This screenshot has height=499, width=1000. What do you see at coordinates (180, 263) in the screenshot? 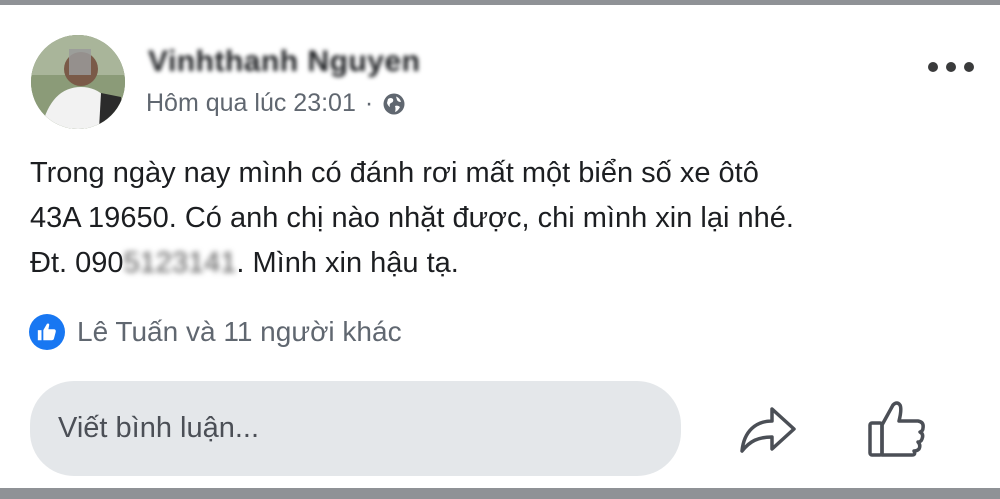
I see `phone-number-blurred: 5123141` at bounding box center [180, 263].